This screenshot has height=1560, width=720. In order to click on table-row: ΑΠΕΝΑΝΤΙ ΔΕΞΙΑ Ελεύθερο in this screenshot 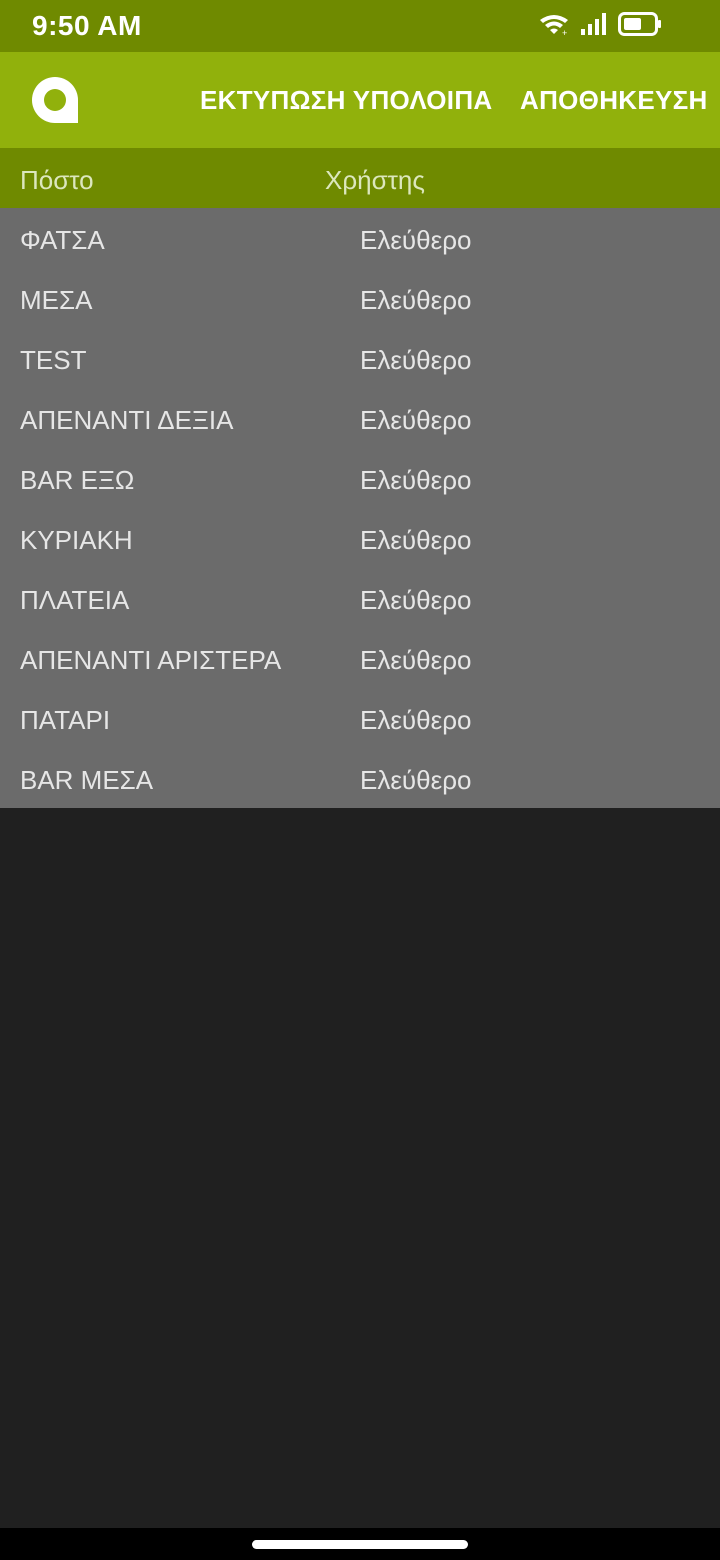, I will do `click(360, 418)`.